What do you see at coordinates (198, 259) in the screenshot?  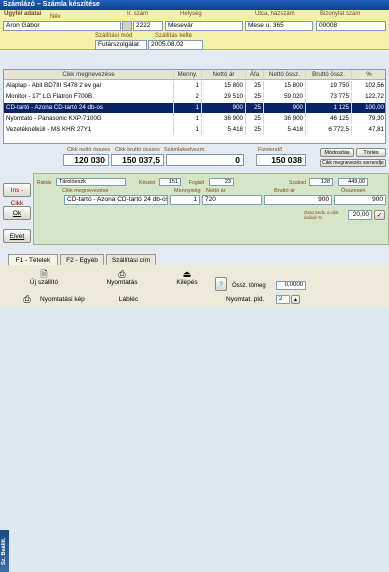 I see `tab-bar: F1 - Tételek F2 - Egyéb Szállítási cím` at bounding box center [198, 259].